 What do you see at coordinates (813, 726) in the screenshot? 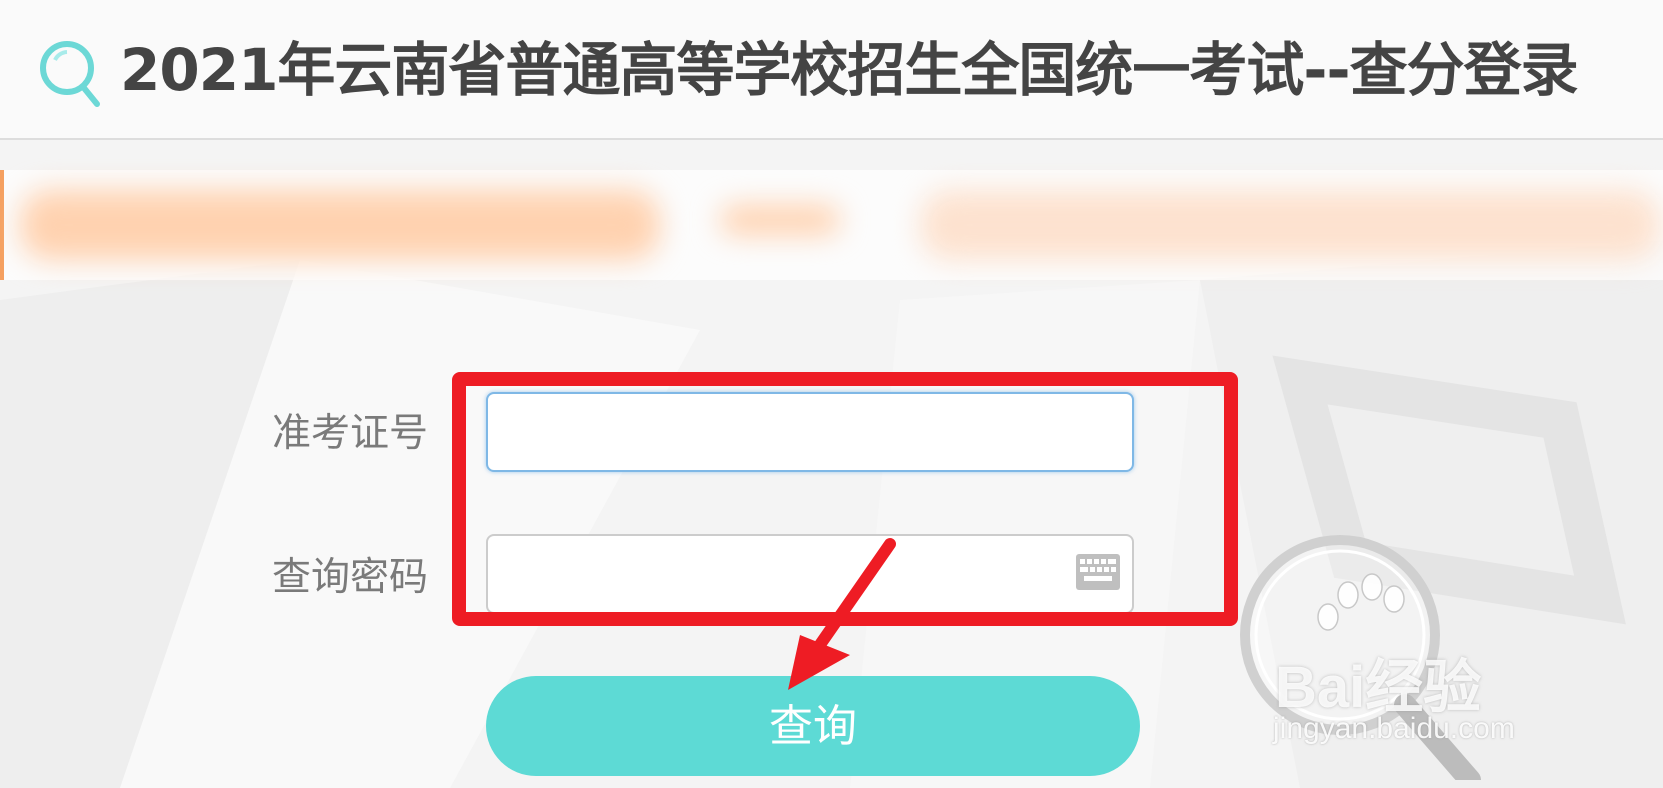
I see `query-button: 查询` at bounding box center [813, 726].